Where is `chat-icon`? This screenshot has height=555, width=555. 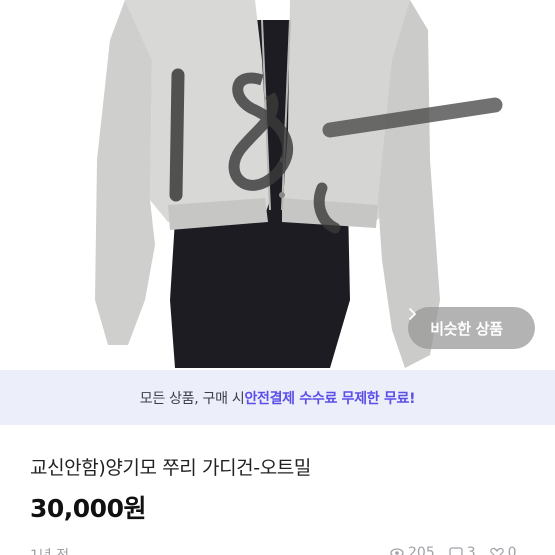
chat-icon is located at coordinates (456, 551).